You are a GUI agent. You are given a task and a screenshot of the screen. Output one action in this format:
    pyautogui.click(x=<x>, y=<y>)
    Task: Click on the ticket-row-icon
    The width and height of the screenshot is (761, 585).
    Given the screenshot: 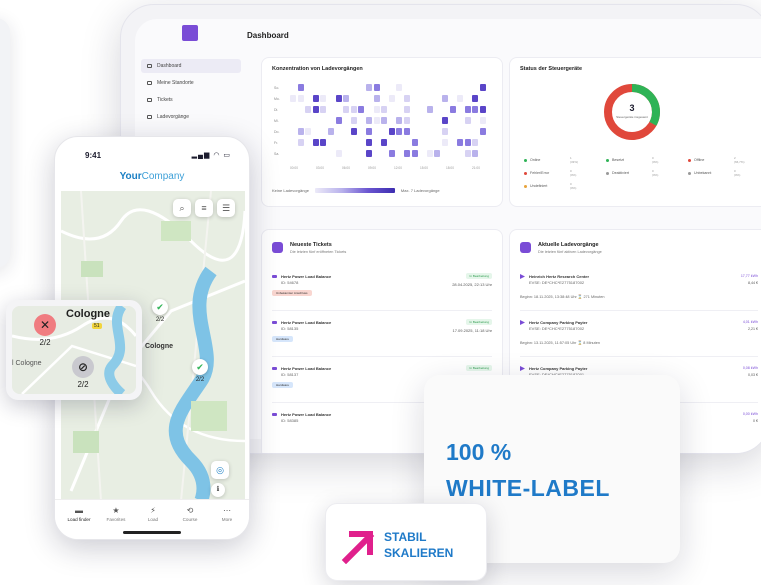 What is the action you would take?
    pyautogui.click(x=274, y=414)
    